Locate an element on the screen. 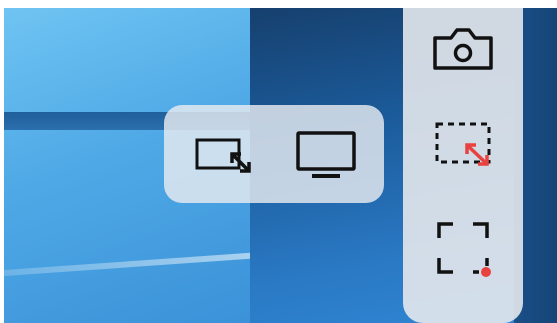 This screenshot has width=557, height=323. fullscreen-corners-icon is located at coordinates (464, 249).